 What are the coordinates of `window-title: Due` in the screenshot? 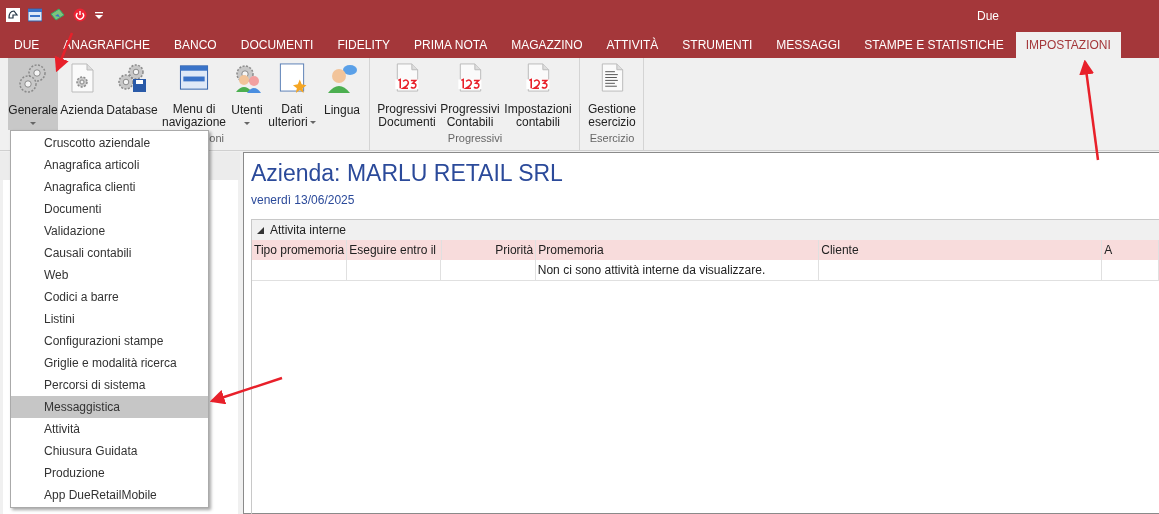 It's located at (988, 16).